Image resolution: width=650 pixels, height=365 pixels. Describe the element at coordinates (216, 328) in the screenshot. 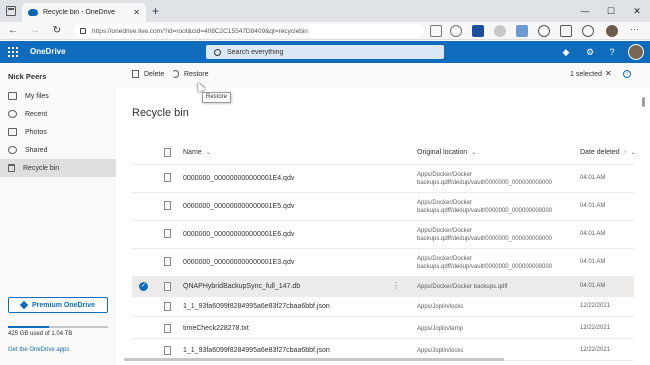

I see `file-name: timeCheck228278.txt` at that location.